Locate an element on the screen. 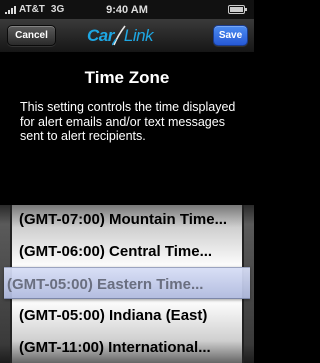  logo-word-link: Link is located at coordinates (138, 35).